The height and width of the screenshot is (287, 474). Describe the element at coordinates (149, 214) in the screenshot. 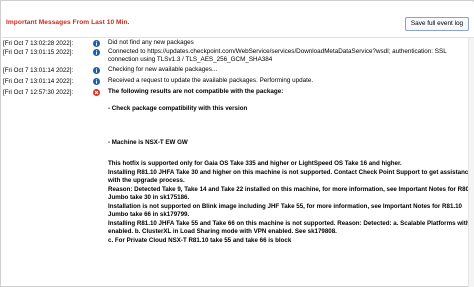

I see `detail-line: Jumbo take 66 in sk179799.` at that location.